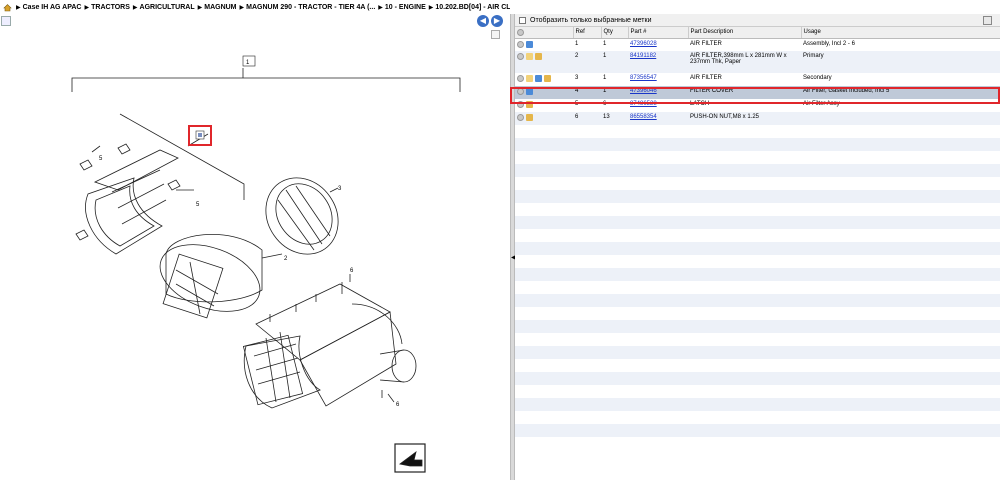  What do you see at coordinates (900, 62) in the screenshot?
I see `row-usage: Primary` at bounding box center [900, 62].